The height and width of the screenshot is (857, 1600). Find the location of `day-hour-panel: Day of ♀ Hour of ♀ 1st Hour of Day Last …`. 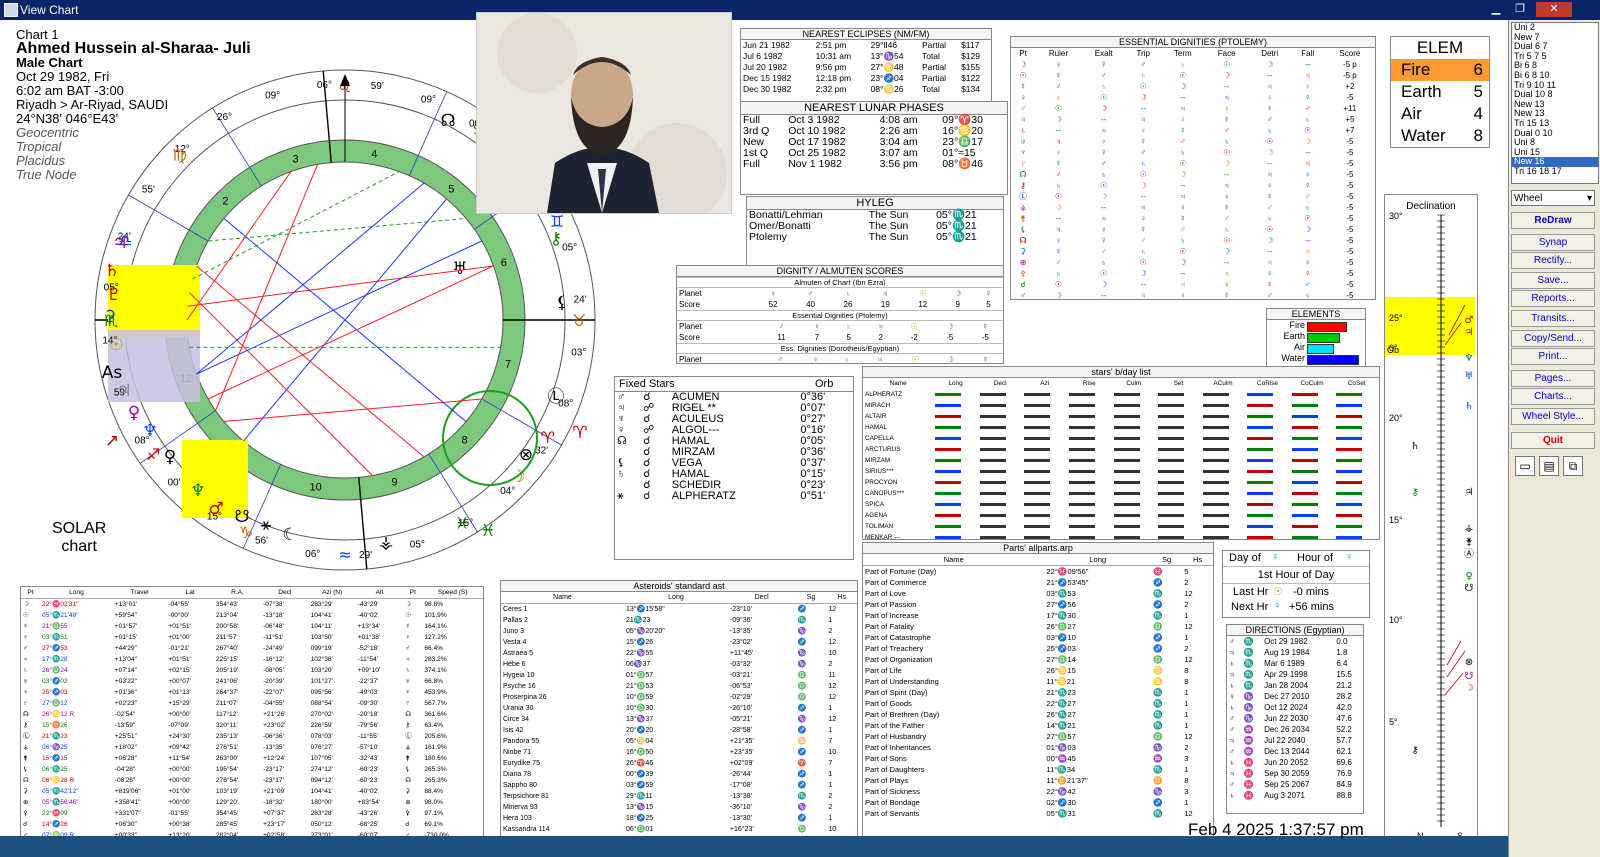

day-hour-panel: Day of ♀ Hour of ♀ 1st Hour of Day Last … is located at coordinates (1296, 584).